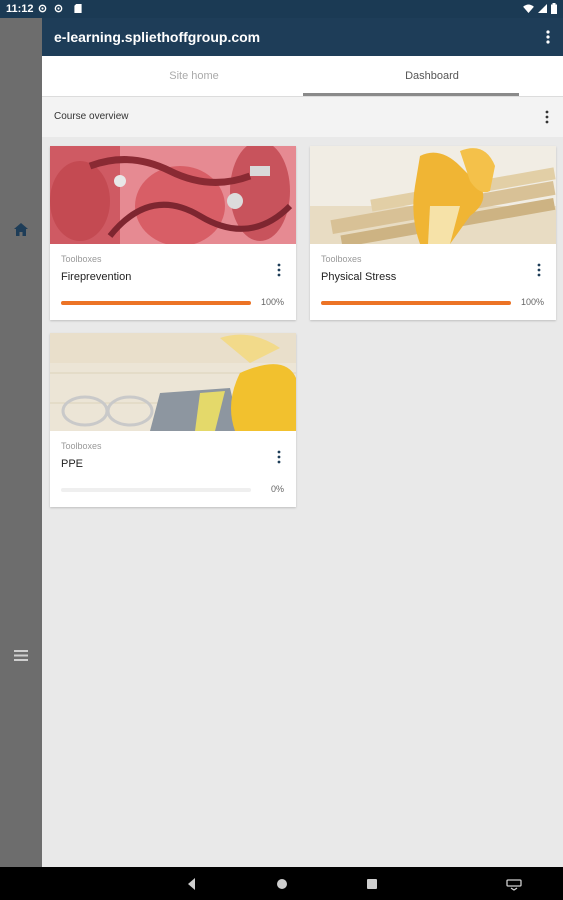 This screenshot has width=563, height=900. Describe the element at coordinates (192, 884) in the screenshot. I see `back-icon` at that location.